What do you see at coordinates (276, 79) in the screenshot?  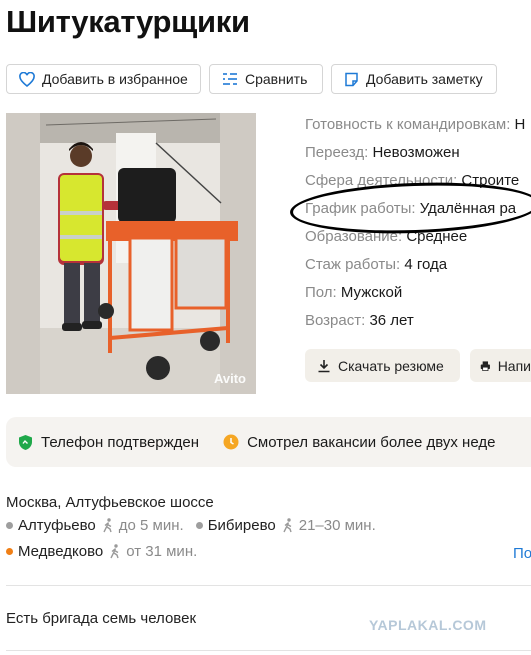 I see `compare-label: Сравнить` at bounding box center [276, 79].